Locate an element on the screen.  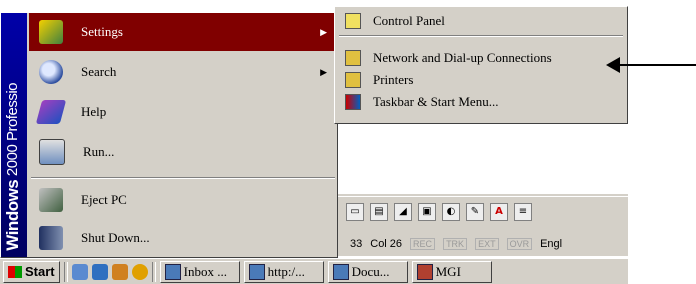
quick-launch is located at coordinates (109, 271).